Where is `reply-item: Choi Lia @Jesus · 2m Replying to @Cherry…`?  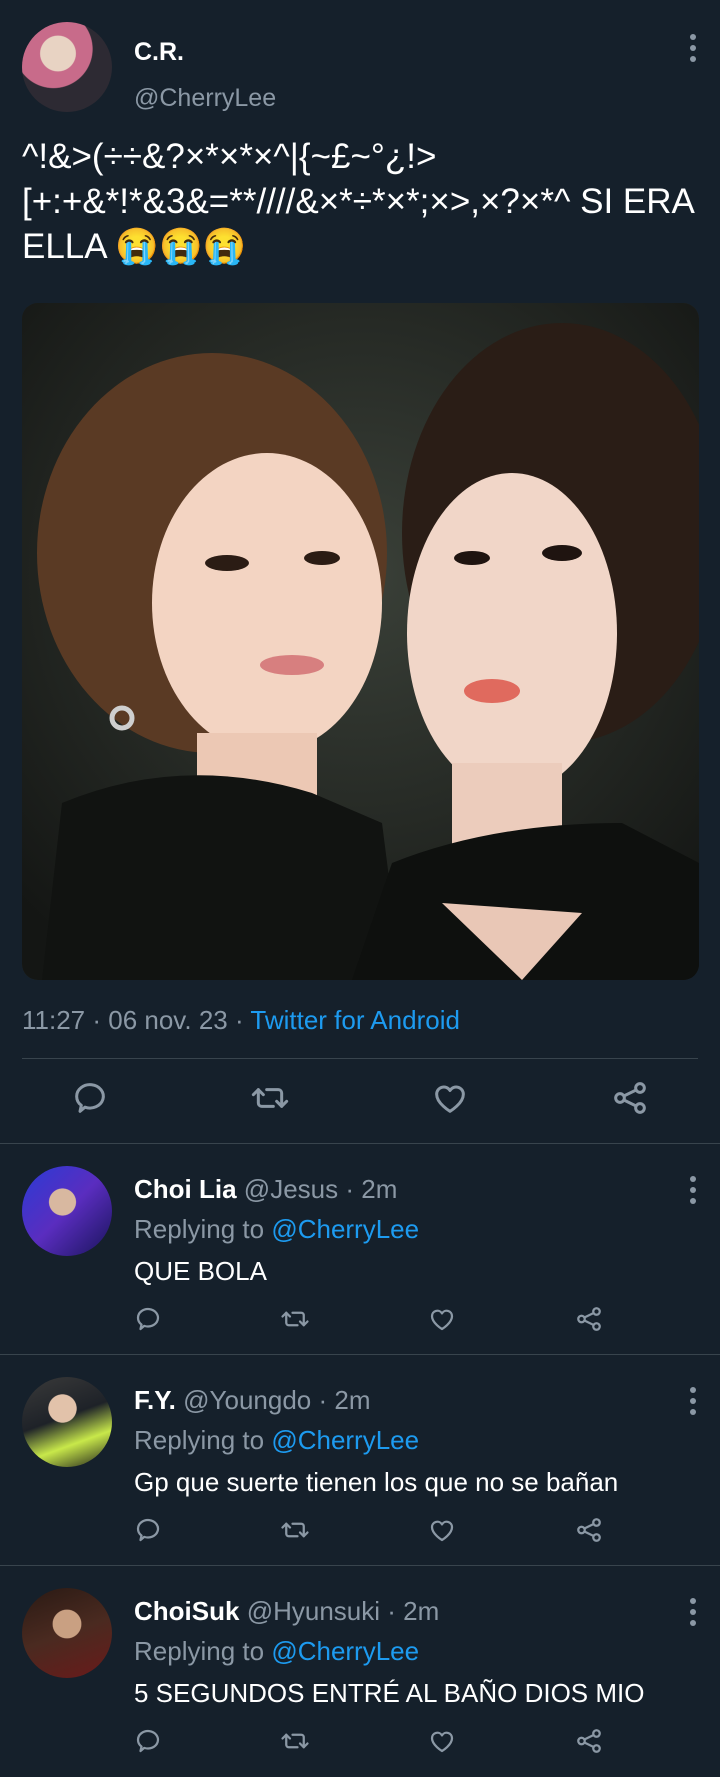
reply-item: Choi Lia @Jesus · 2m Replying to @Cherry… is located at coordinates (360, 1249).